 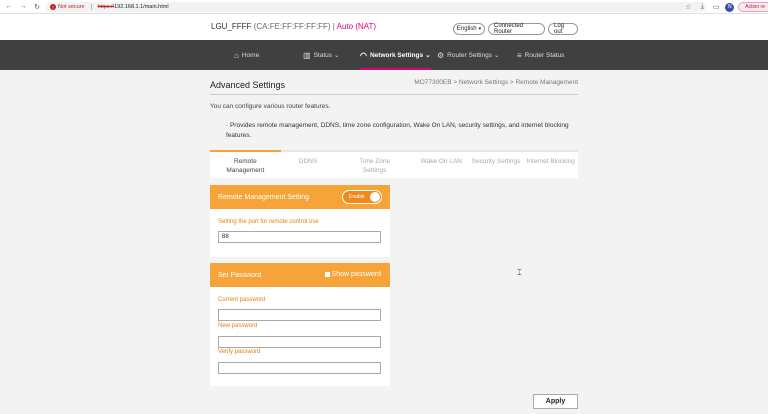 What do you see at coordinates (308, 164) in the screenshot?
I see `tab-ddns: DDNS` at bounding box center [308, 164].